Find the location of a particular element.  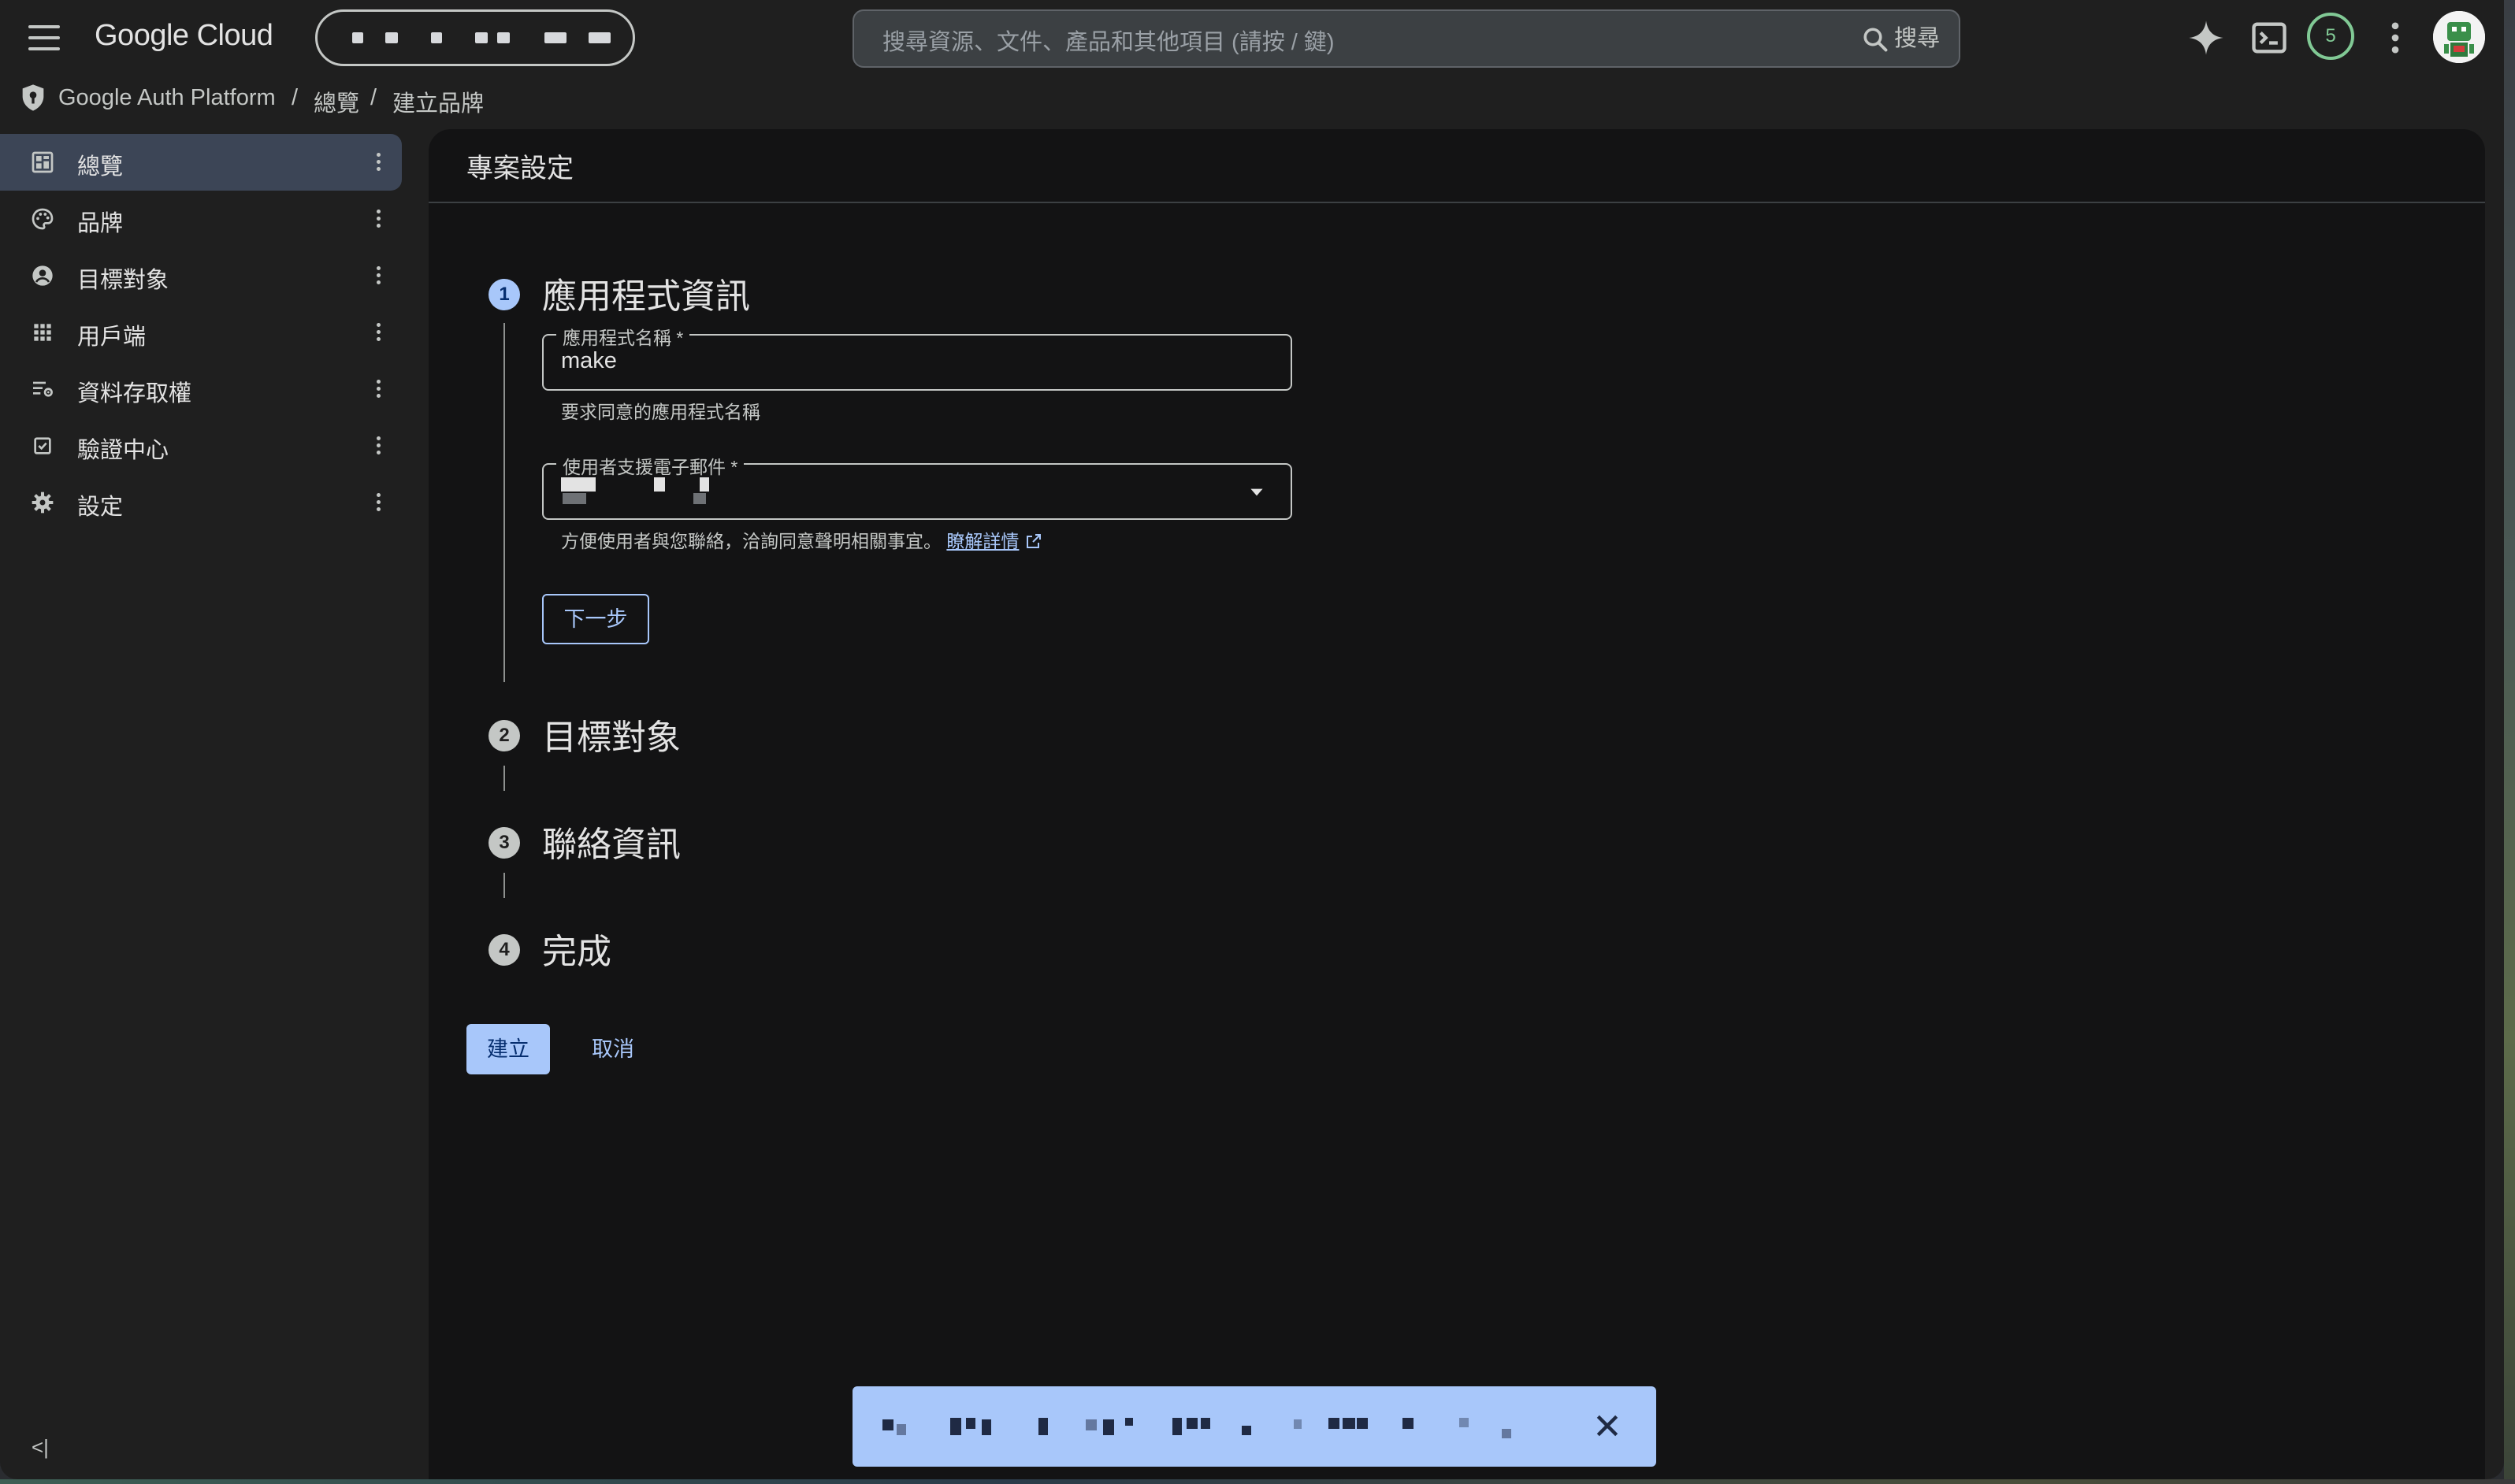

step-4-title: 完成 is located at coordinates (577, 949).